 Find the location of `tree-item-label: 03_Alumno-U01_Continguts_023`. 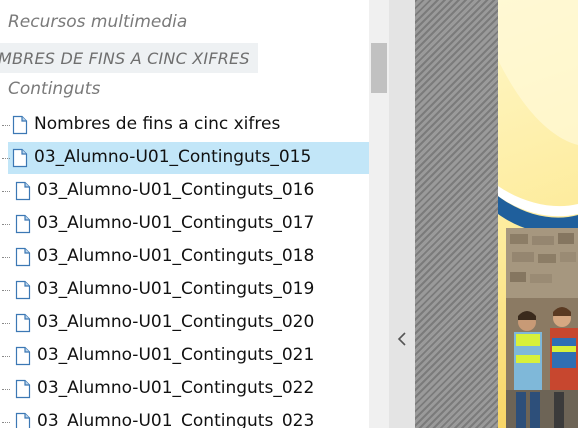

tree-item-label: 03_Alumno-U01_Continguts_023 is located at coordinates (176, 419).